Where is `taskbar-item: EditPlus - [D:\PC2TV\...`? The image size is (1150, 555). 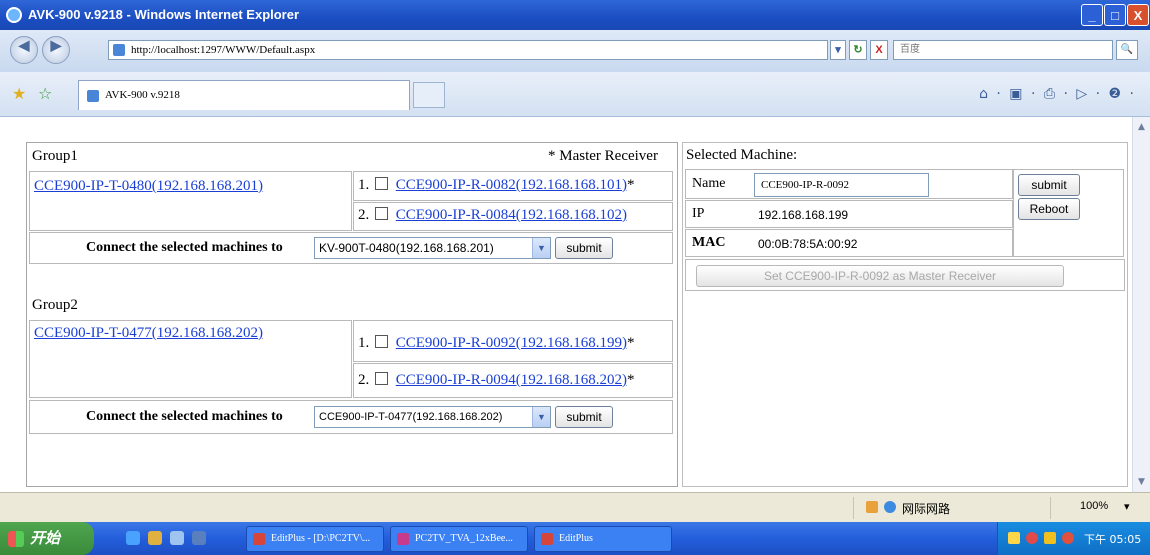
taskbar-item: EditPlus - [D:\PC2TV\... is located at coordinates (315, 539).